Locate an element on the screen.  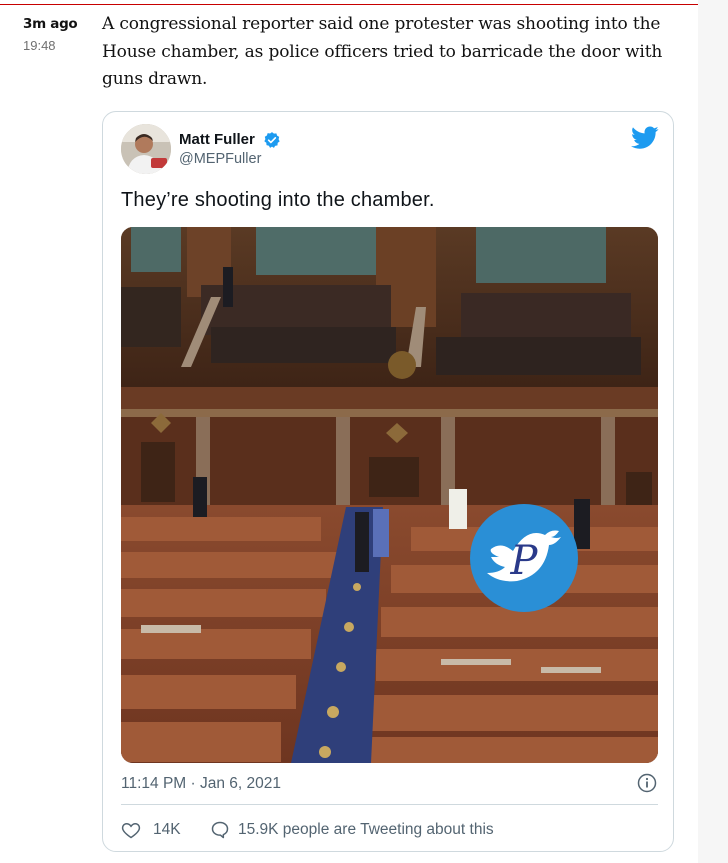
conversation-action: 15.9K people are Tweeting about this is located at coordinates (352, 830).